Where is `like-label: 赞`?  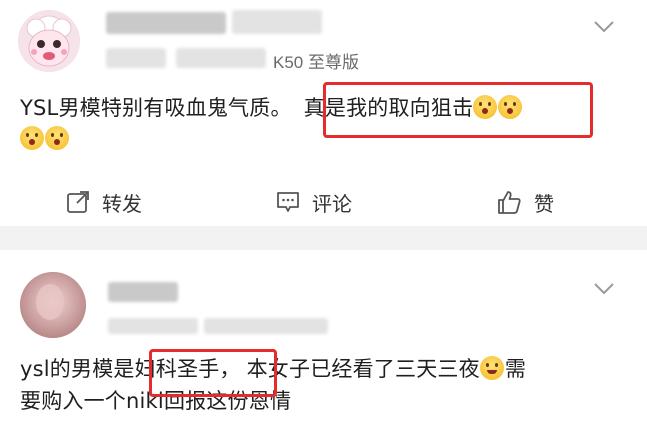
like-label: 赞 is located at coordinates (544, 203).